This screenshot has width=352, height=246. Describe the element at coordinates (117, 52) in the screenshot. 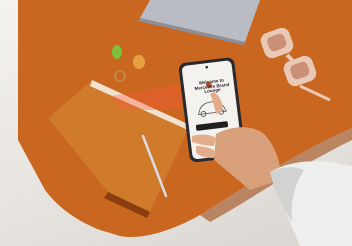

I see `green-glass` at that location.